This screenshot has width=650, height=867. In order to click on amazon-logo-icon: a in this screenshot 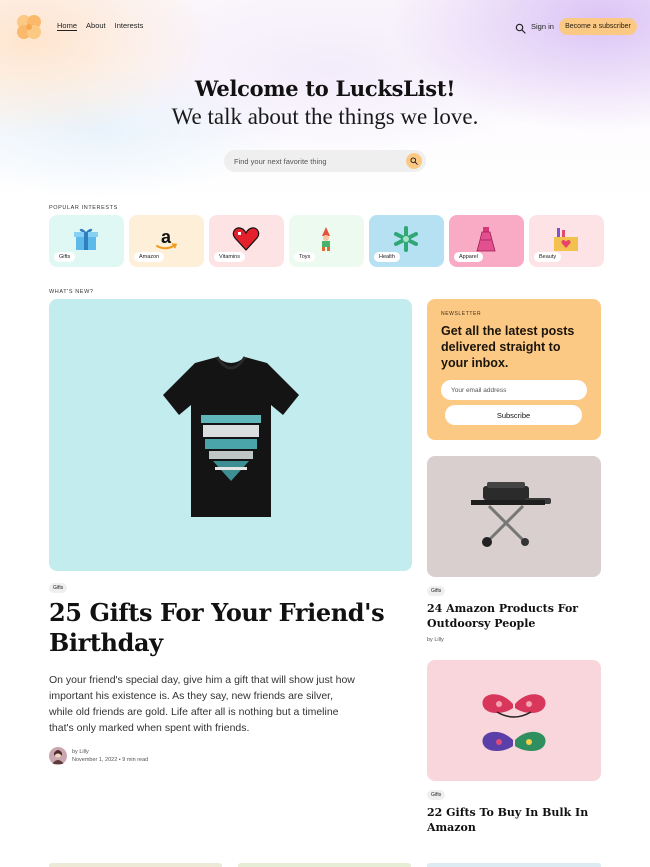, I will do `click(167, 238)`.